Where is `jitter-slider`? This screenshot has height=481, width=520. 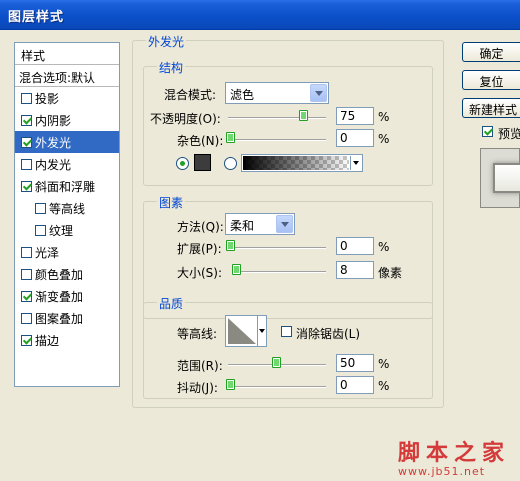 jitter-slider is located at coordinates (277, 387).